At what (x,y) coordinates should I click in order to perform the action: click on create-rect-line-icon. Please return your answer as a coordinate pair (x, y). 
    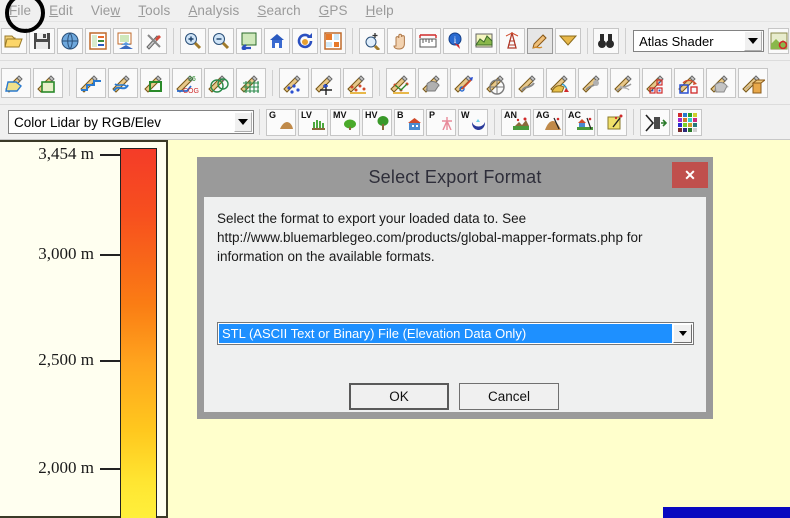
    Looking at the image, I should click on (155, 82).